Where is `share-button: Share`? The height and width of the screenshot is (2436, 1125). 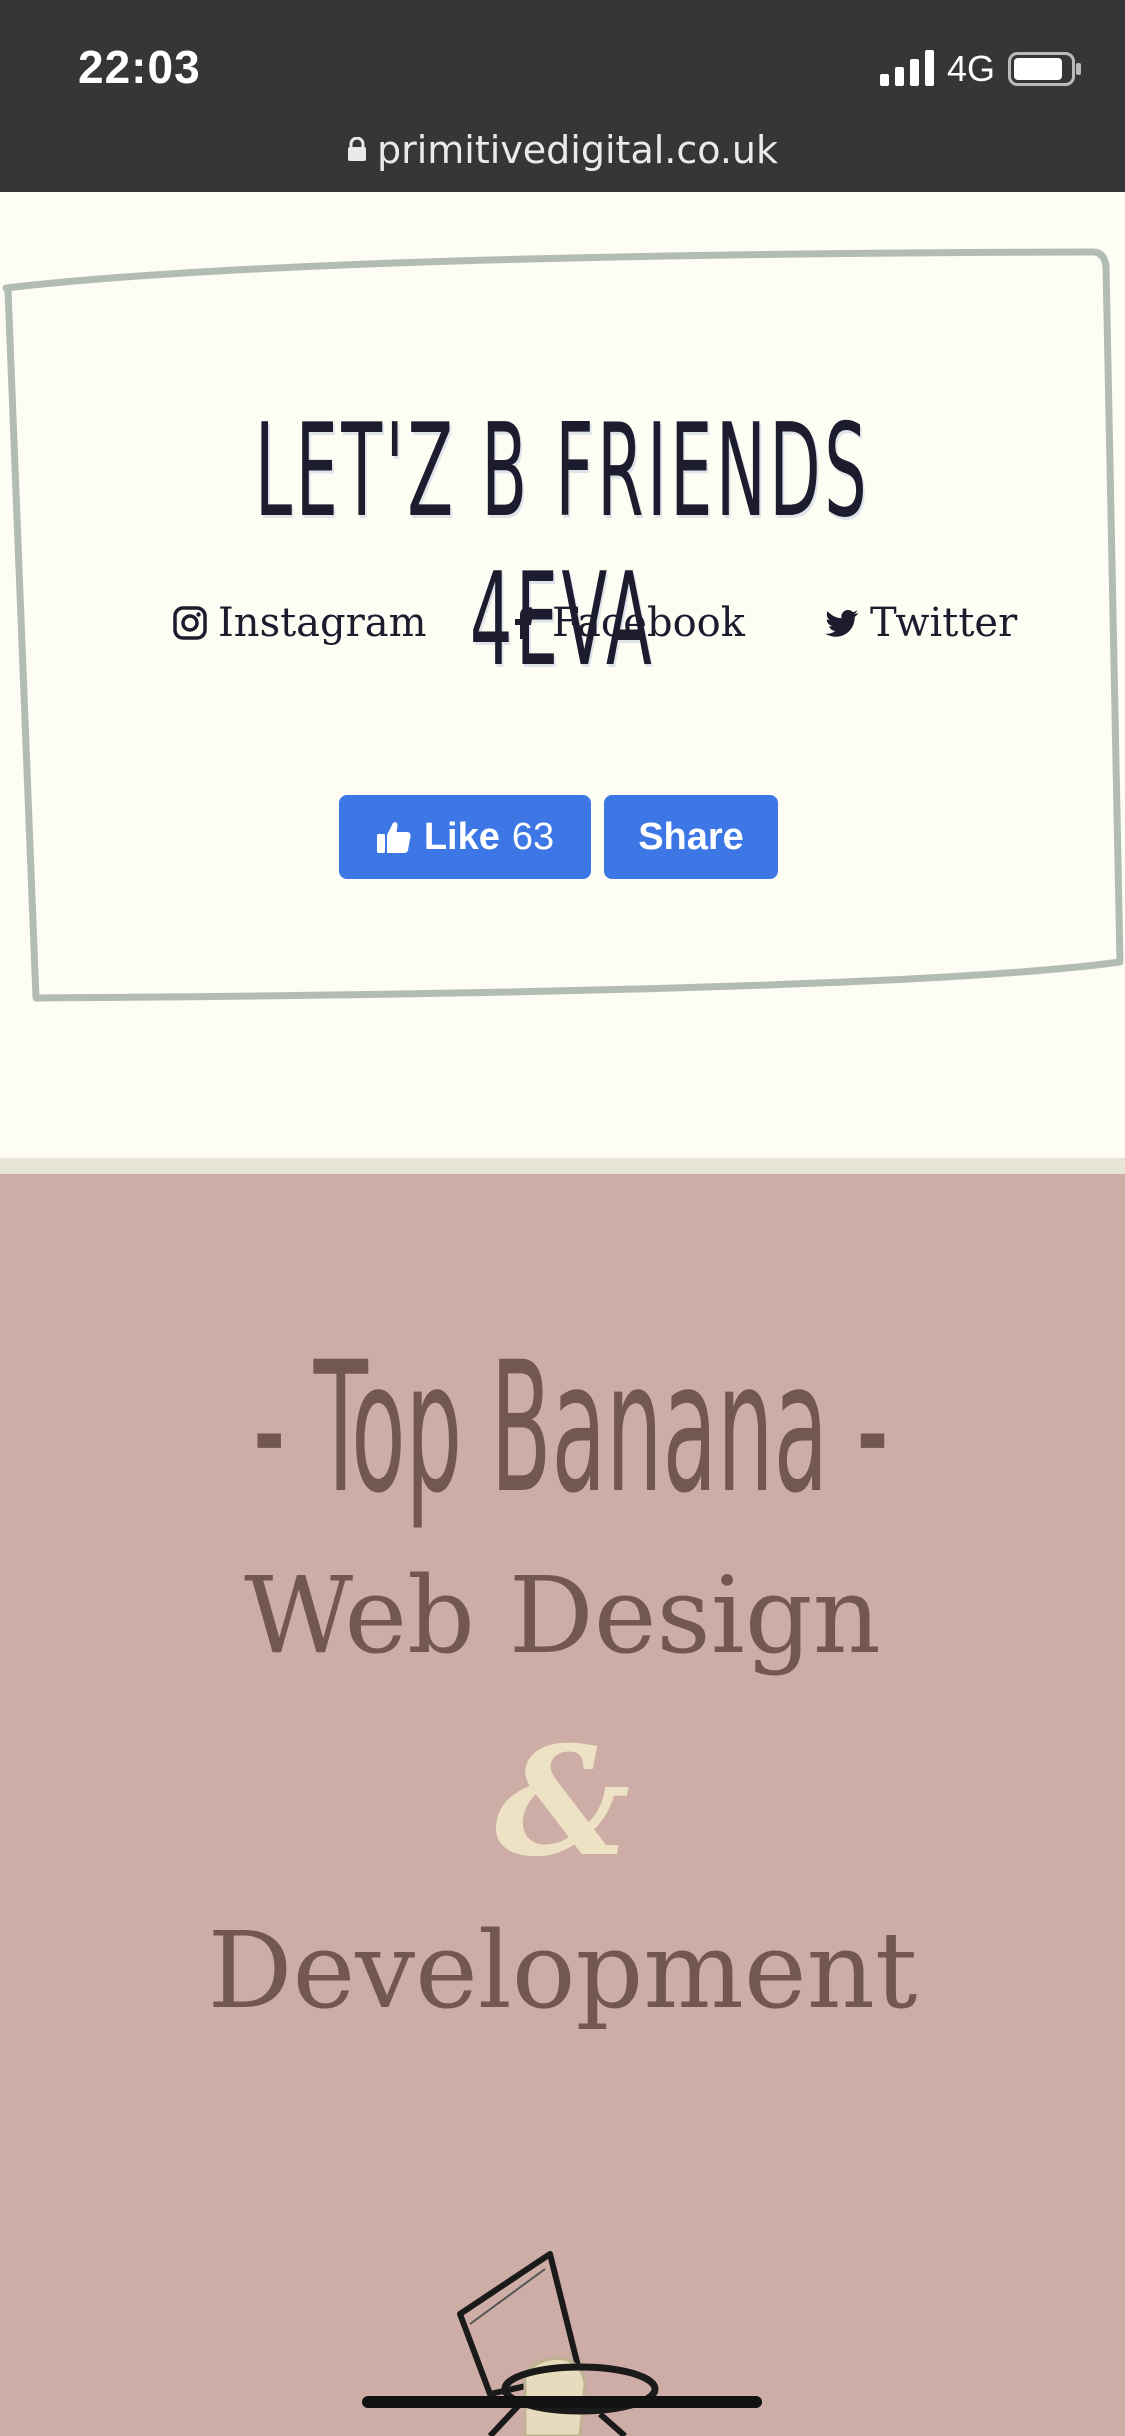 share-button: Share is located at coordinates (691, 837).